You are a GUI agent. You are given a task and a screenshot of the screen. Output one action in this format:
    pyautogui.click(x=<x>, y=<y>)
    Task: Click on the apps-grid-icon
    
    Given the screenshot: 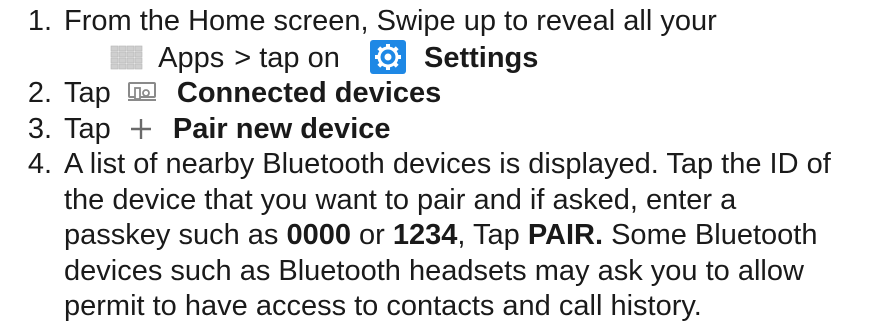 What is the action you would take?
    pyautogui.click(x=126, y=57)
    